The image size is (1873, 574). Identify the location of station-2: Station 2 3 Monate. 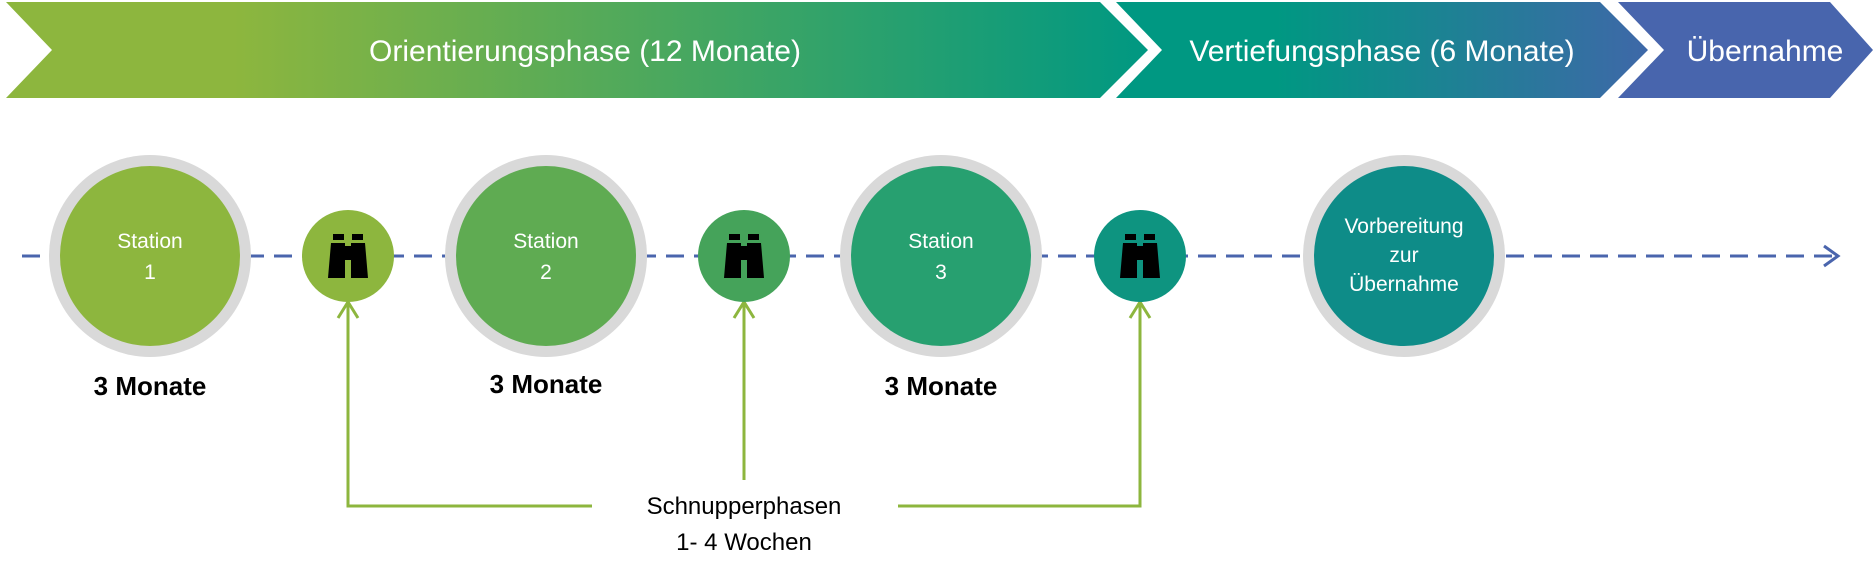
(546, 277).